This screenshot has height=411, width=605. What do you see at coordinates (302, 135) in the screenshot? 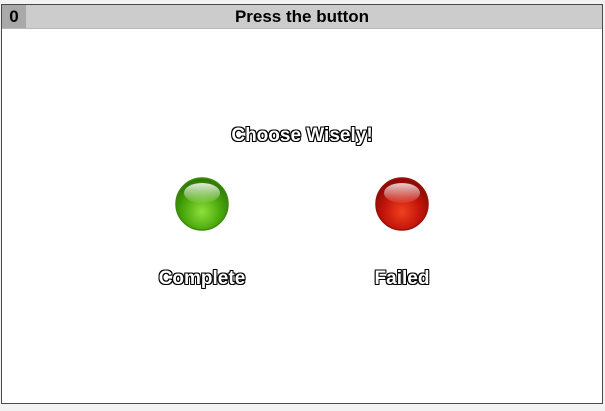
I see `prompt-text: Choose Wisely!` at bounding box center [302, 135].